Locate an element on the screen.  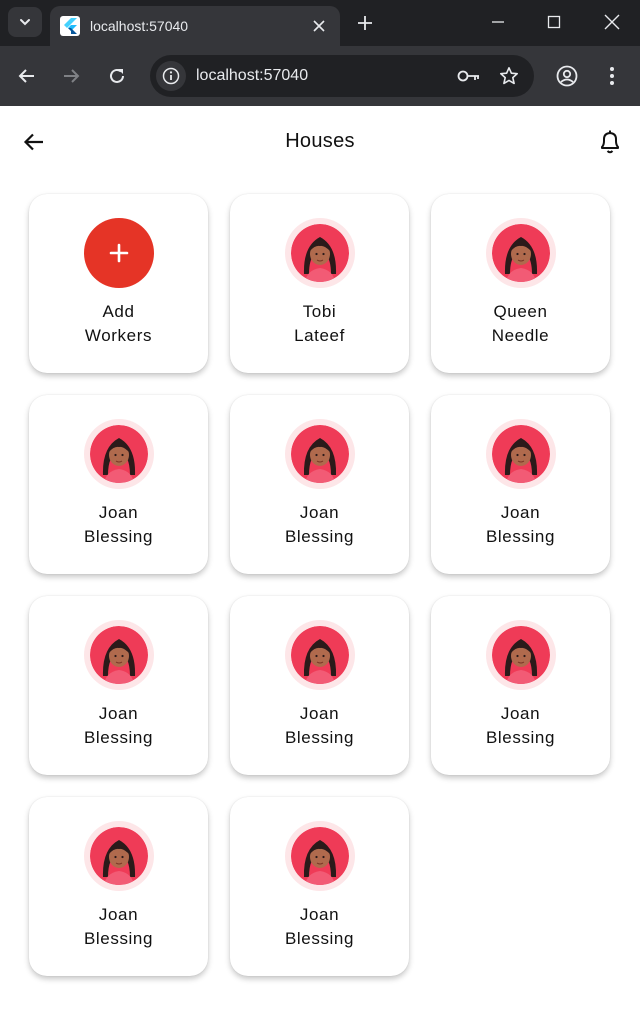
bell-icon is located at coordinates (610, 142).